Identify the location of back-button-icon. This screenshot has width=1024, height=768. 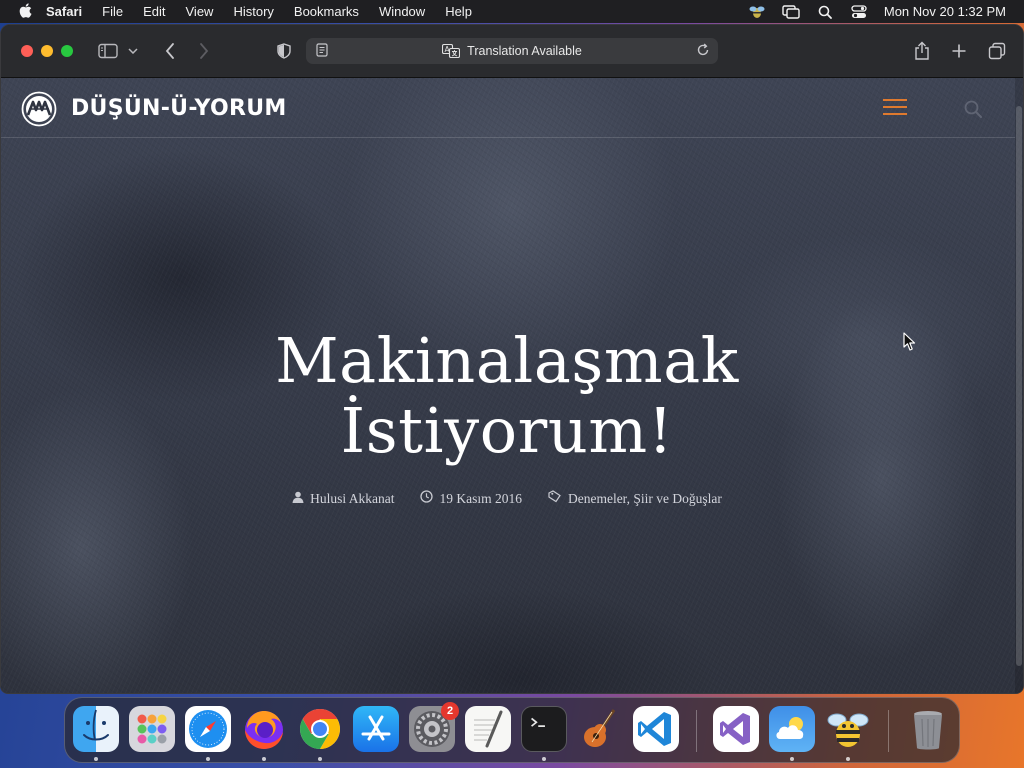
(170, 51).